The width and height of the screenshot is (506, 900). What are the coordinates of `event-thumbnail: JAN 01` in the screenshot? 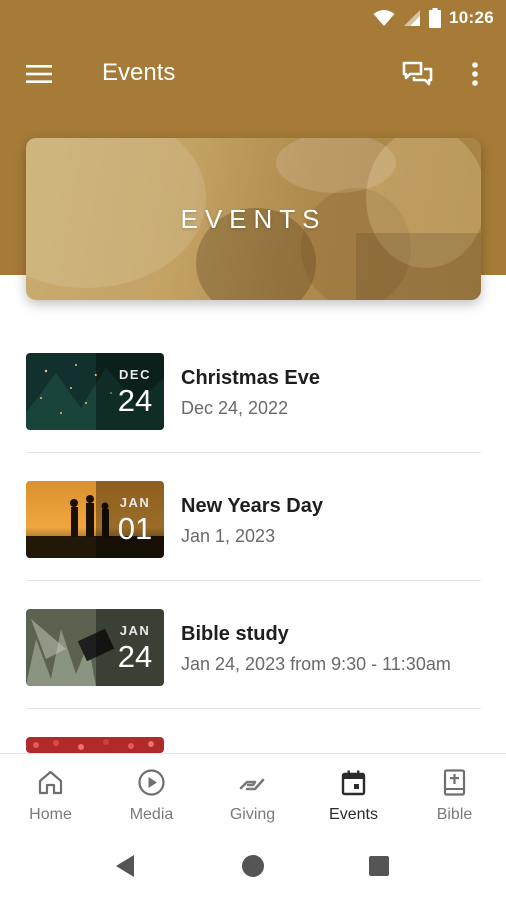 It's located at (95, 519).